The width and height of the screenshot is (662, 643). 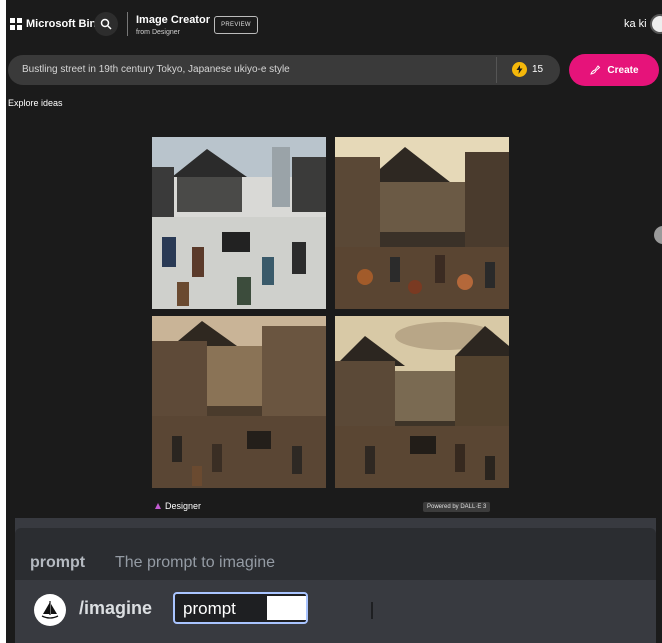 I want to click on text-caret, so click(x=372, y=610).